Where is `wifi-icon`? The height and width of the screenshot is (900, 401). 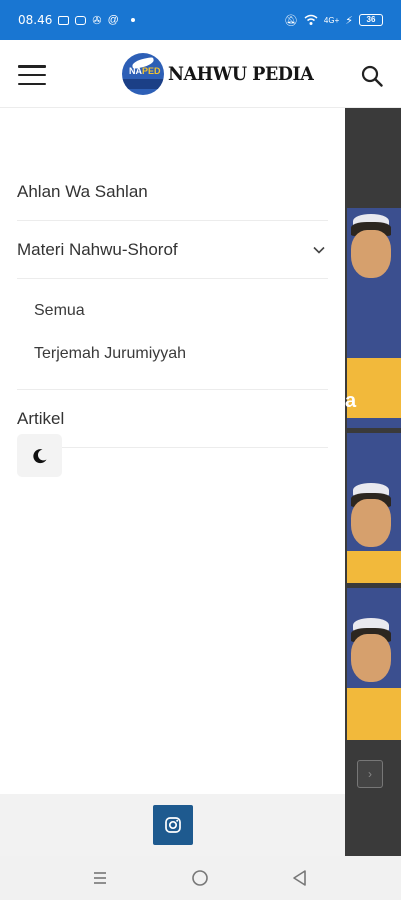 wifi-icon is located at coordinates (311, 19).